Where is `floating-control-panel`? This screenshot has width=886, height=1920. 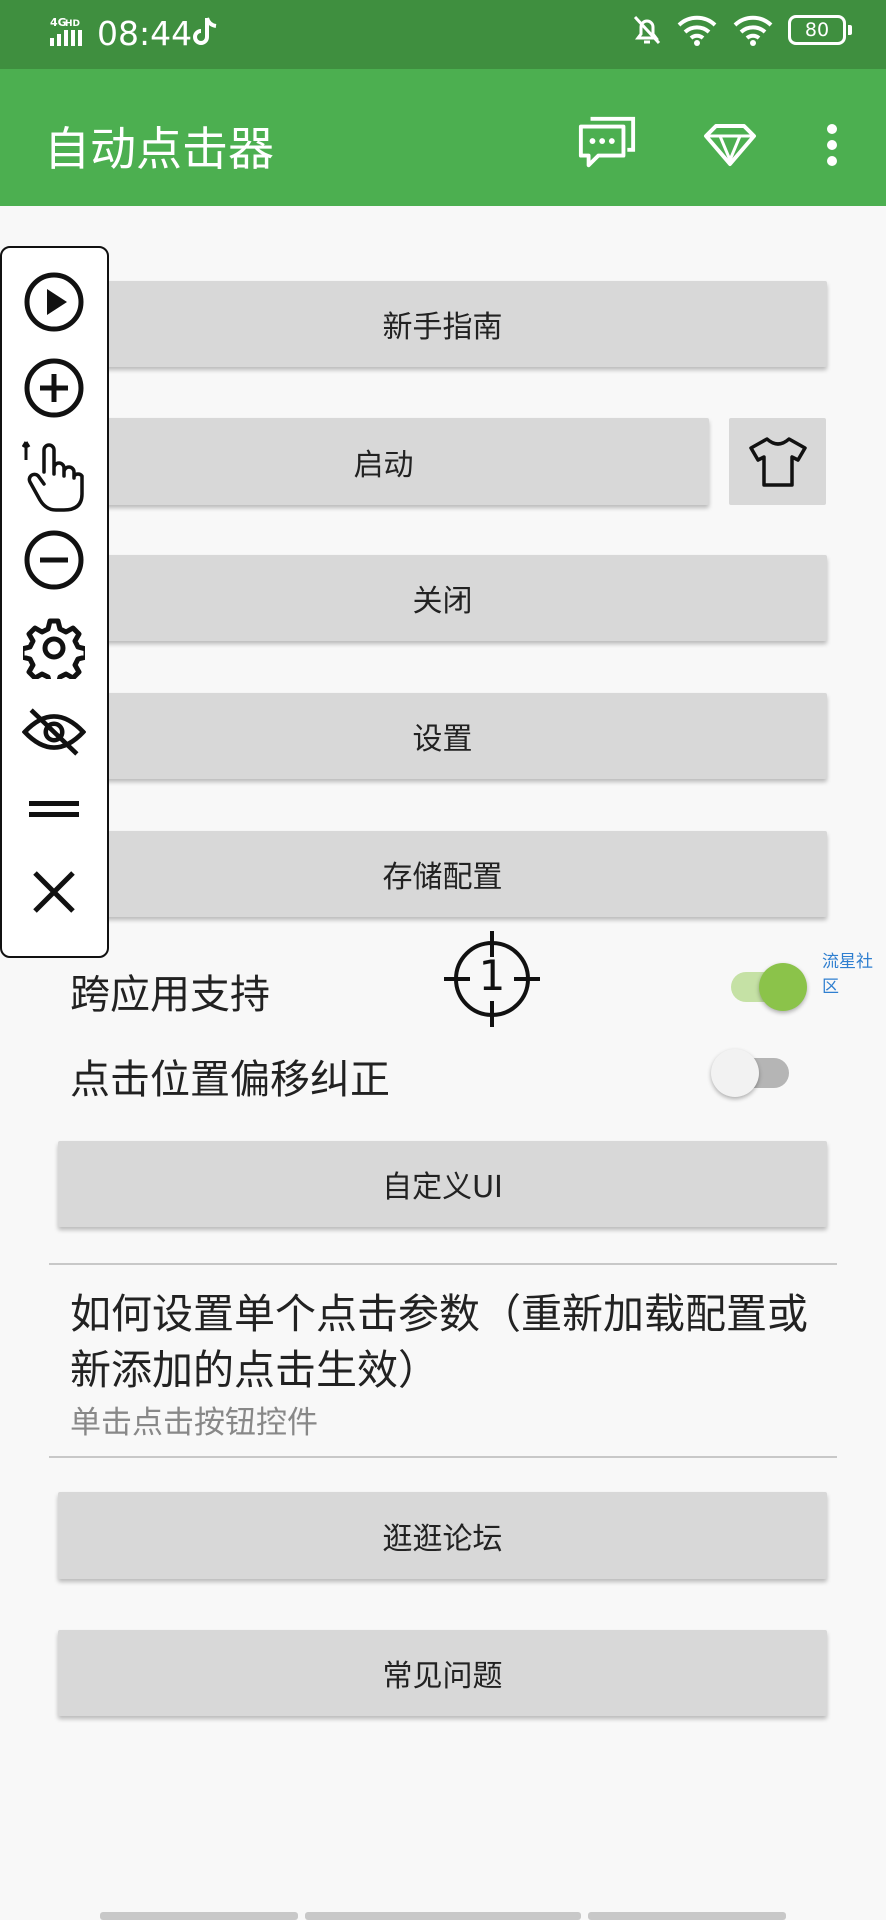
floating-control-panel is located at coordinates (54, 602).